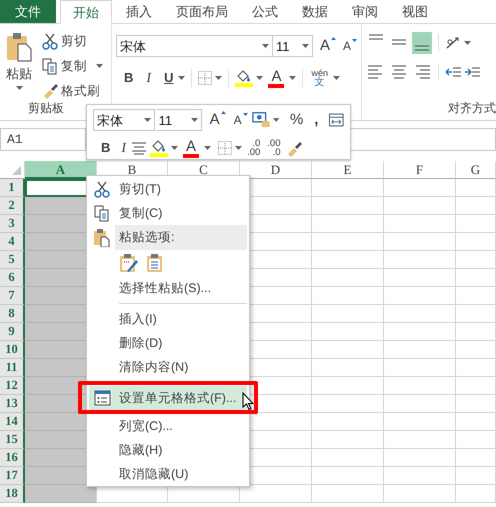 This screenshot has width=496, height=507. I want to click on menu-item: 隐藏(H), so click(168, 450).